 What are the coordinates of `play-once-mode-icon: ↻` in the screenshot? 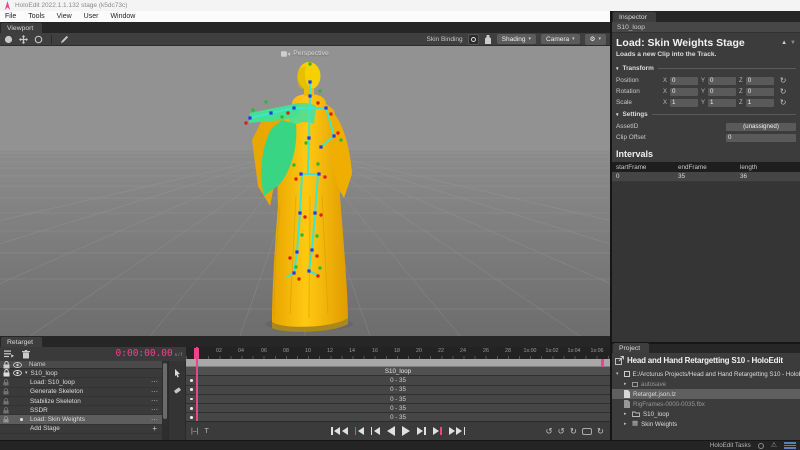 It's located at (573, 431).